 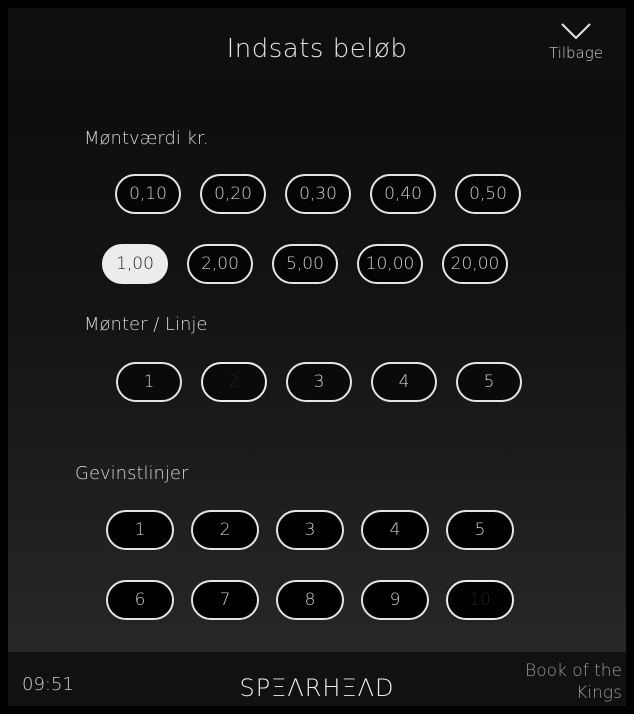 I want to click on coin-value-option: 10,00, so click(x=390, y=264).